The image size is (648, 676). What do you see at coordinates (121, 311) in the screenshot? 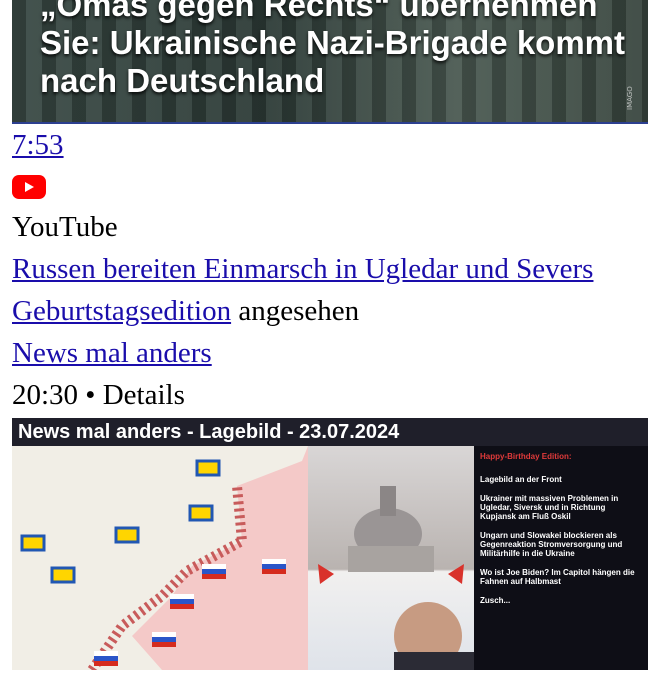
I see `history-channel-link: Geburtstagsedition` at bounding box center [121, 311].